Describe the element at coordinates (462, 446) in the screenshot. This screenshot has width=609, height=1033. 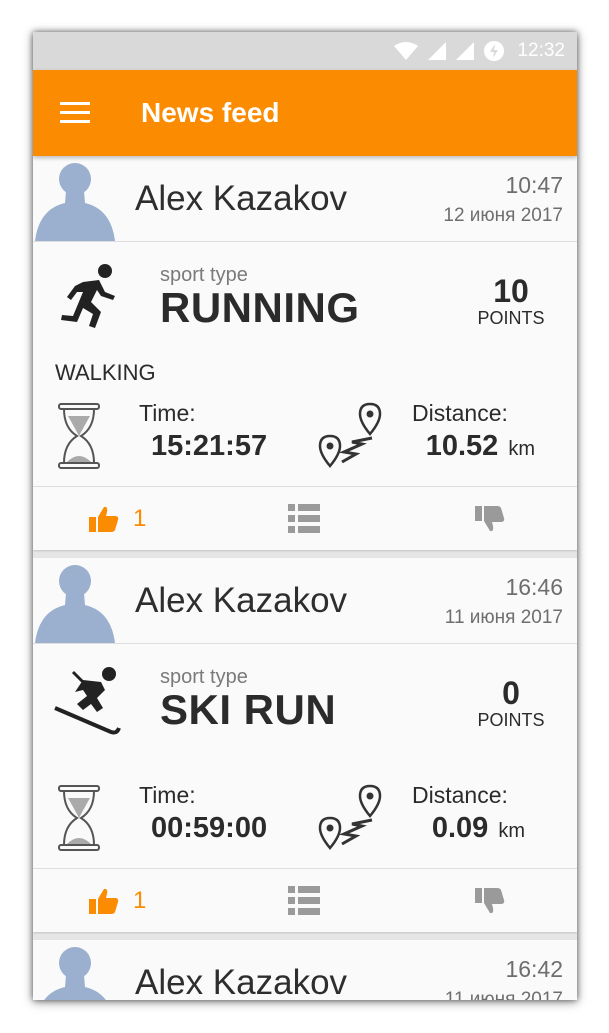
I see `distance-number: 10.52` at that location.